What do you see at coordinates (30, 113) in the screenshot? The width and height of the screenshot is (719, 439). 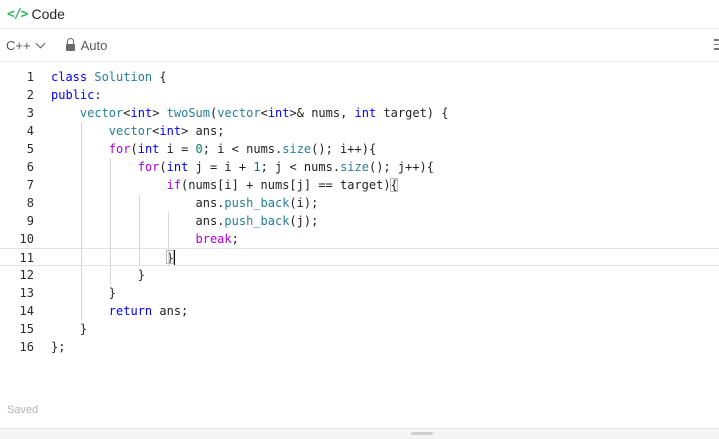 I see `line-number: 3` at bounding box center [30, 113].